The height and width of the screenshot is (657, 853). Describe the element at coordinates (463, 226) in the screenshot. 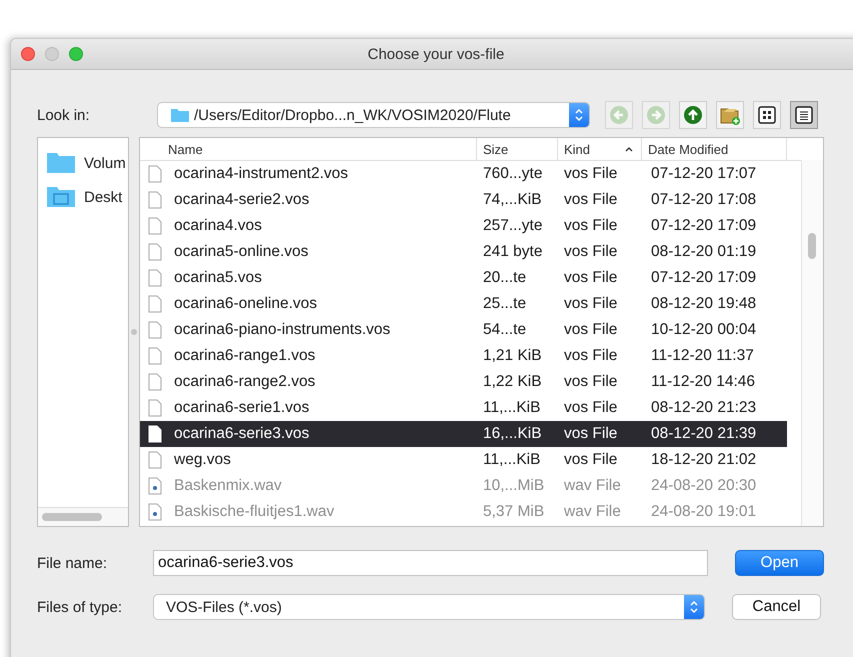

I see `file-row: ocarina4.vos 257...yte vos File 07-12-20 17:09` at that location.